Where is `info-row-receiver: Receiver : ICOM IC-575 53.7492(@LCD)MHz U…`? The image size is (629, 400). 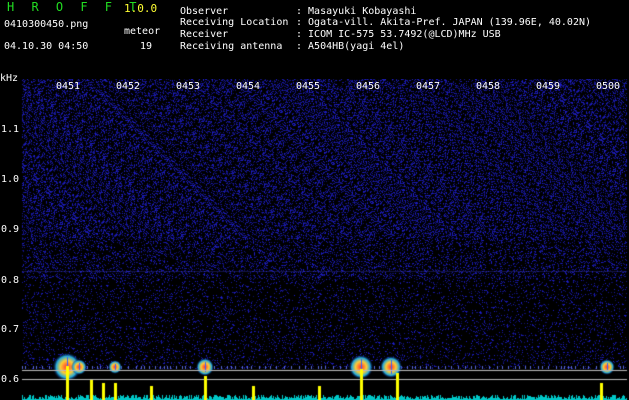
info-row-receiver: Receiver : ICOM IC-575 53.7492(@LCD)MHz U… is located at coordinates (340, 34).